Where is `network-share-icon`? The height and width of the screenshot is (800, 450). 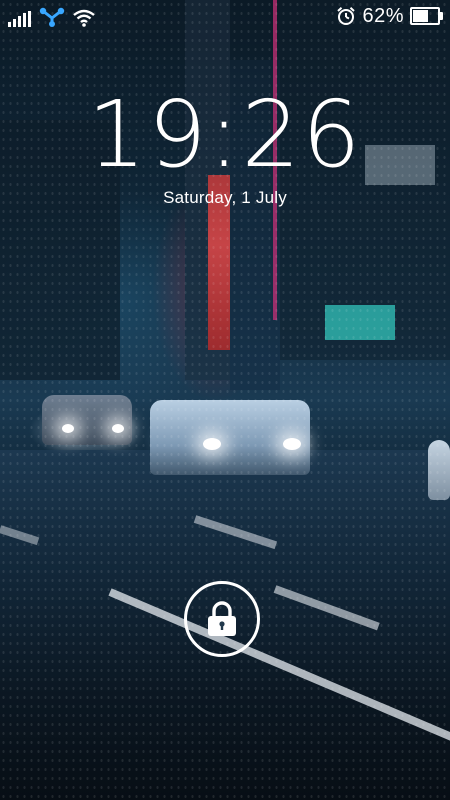
network-share-icon is located at coordinates (52, 17).